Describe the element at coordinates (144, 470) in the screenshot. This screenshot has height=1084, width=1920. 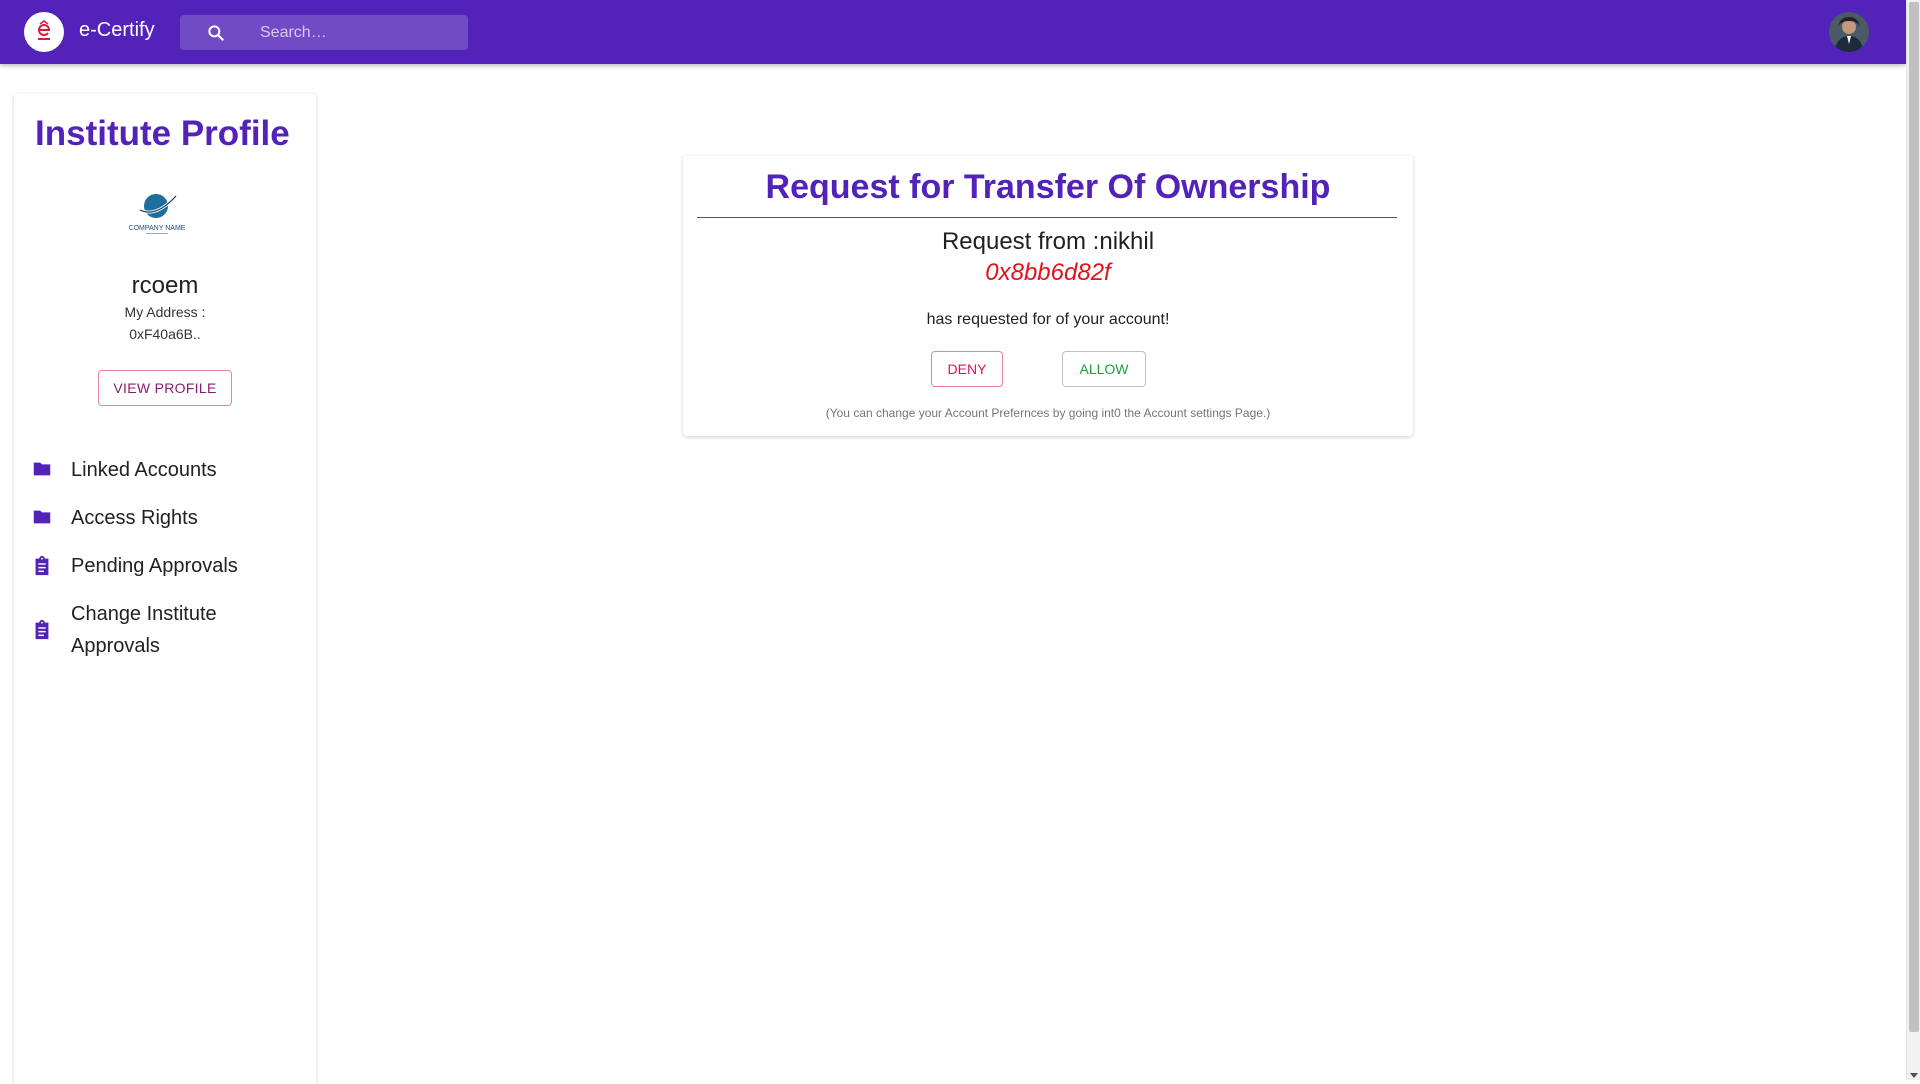
I see `sidebar-item-label: Linked Accounts` at that location.